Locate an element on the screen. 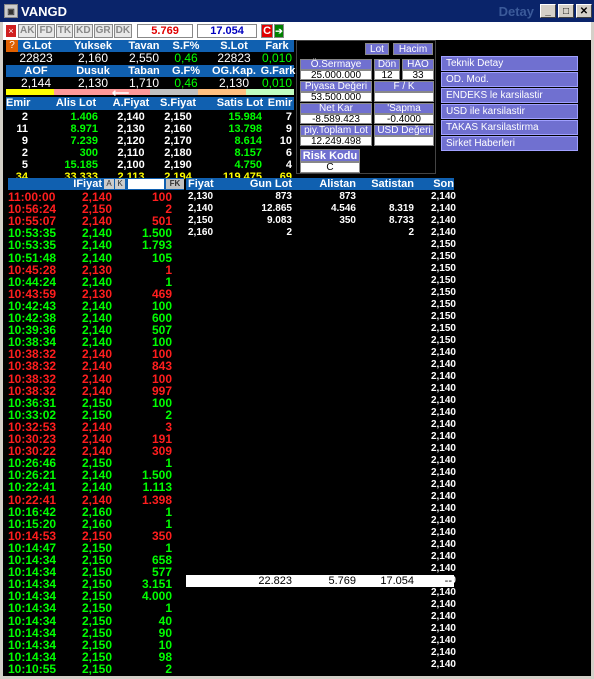 This screenshot has height=679, width=594. v-fark: 0,010 is located at coordinates (277, 58).